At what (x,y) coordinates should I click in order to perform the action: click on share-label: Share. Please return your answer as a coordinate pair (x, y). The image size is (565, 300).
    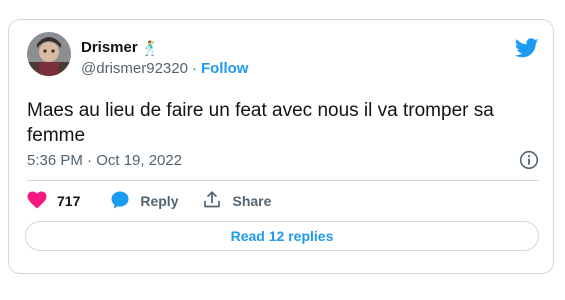
    Looking at the image, I should click on (252, 201).